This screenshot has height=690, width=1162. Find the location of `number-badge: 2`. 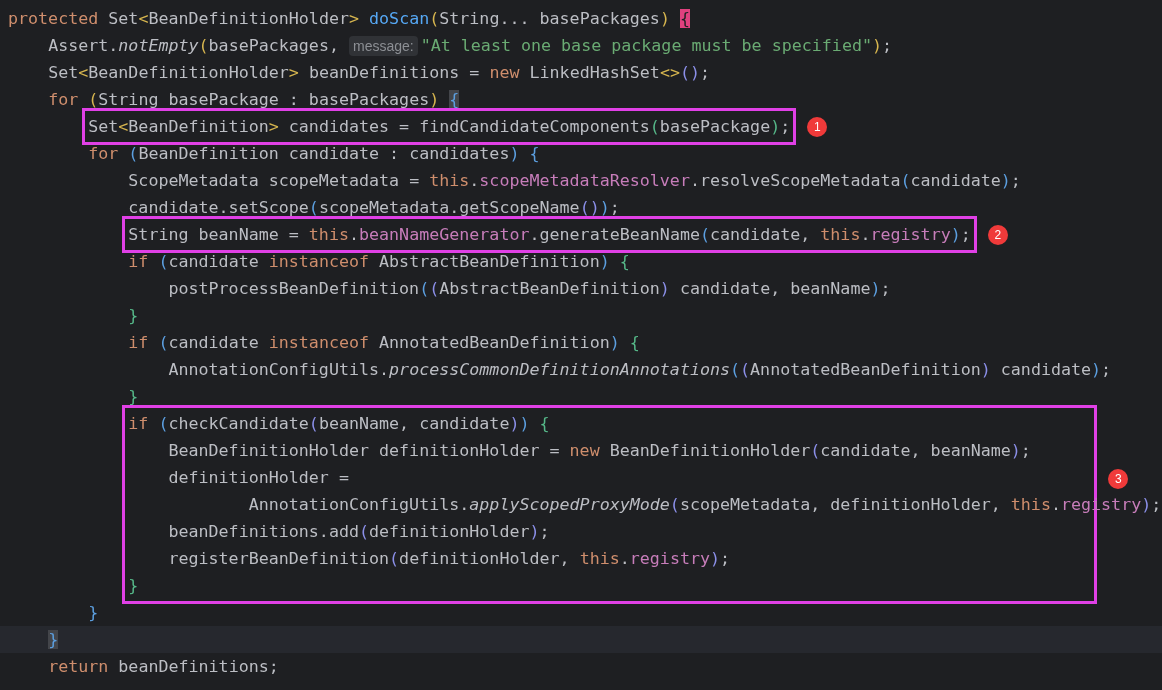

number-badge: 2 is located at coordinates (997, 234).